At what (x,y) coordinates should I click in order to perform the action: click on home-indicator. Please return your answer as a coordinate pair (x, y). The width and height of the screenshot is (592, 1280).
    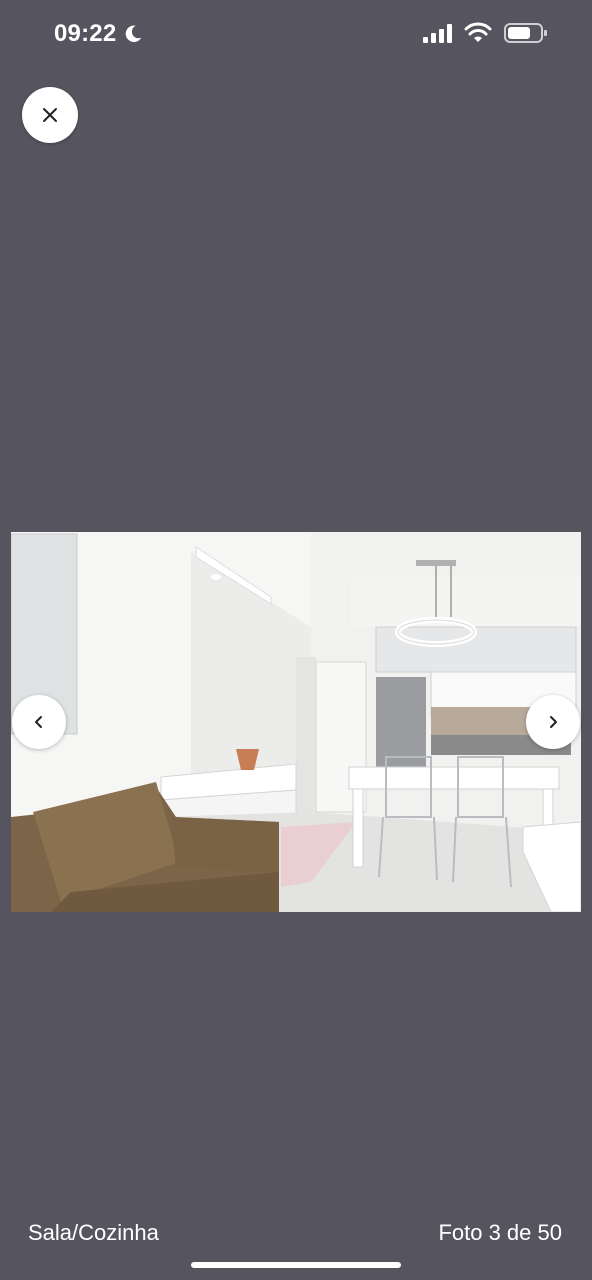
    Looking at the image, I should click on (296, 1265).